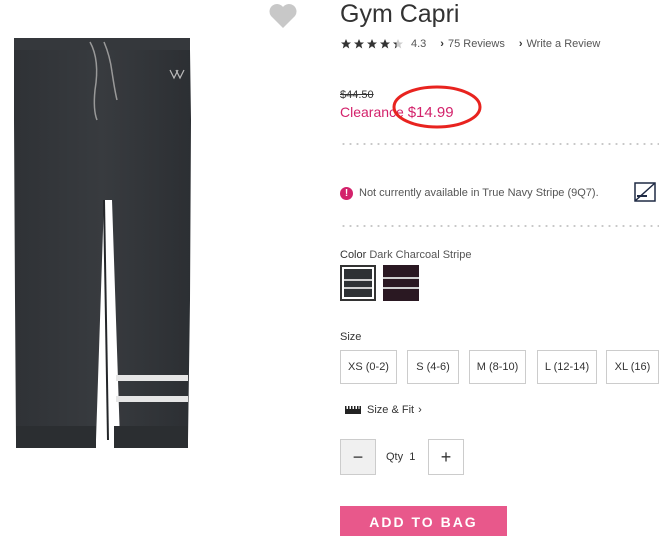 This screenshot has height=536, width=659. I want to click on sale-prefix: Clearance, so click(374, 112).